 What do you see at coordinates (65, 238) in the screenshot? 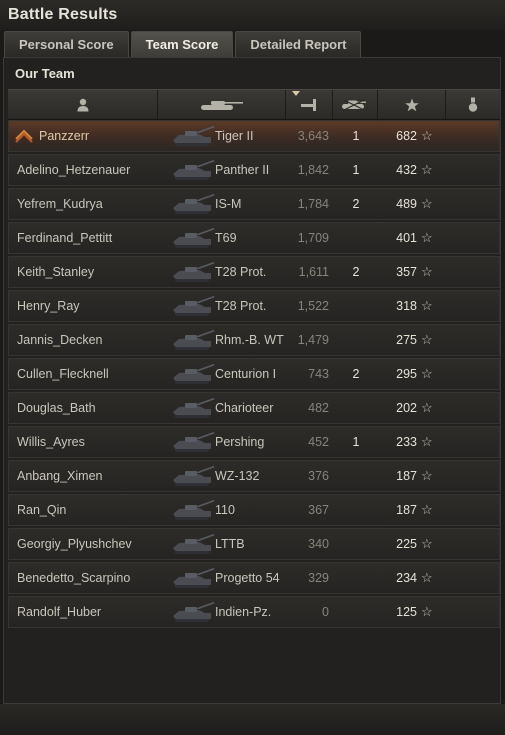
I see `player-name: Ferdinand_Pettitt` at bounding box center [65, 238].